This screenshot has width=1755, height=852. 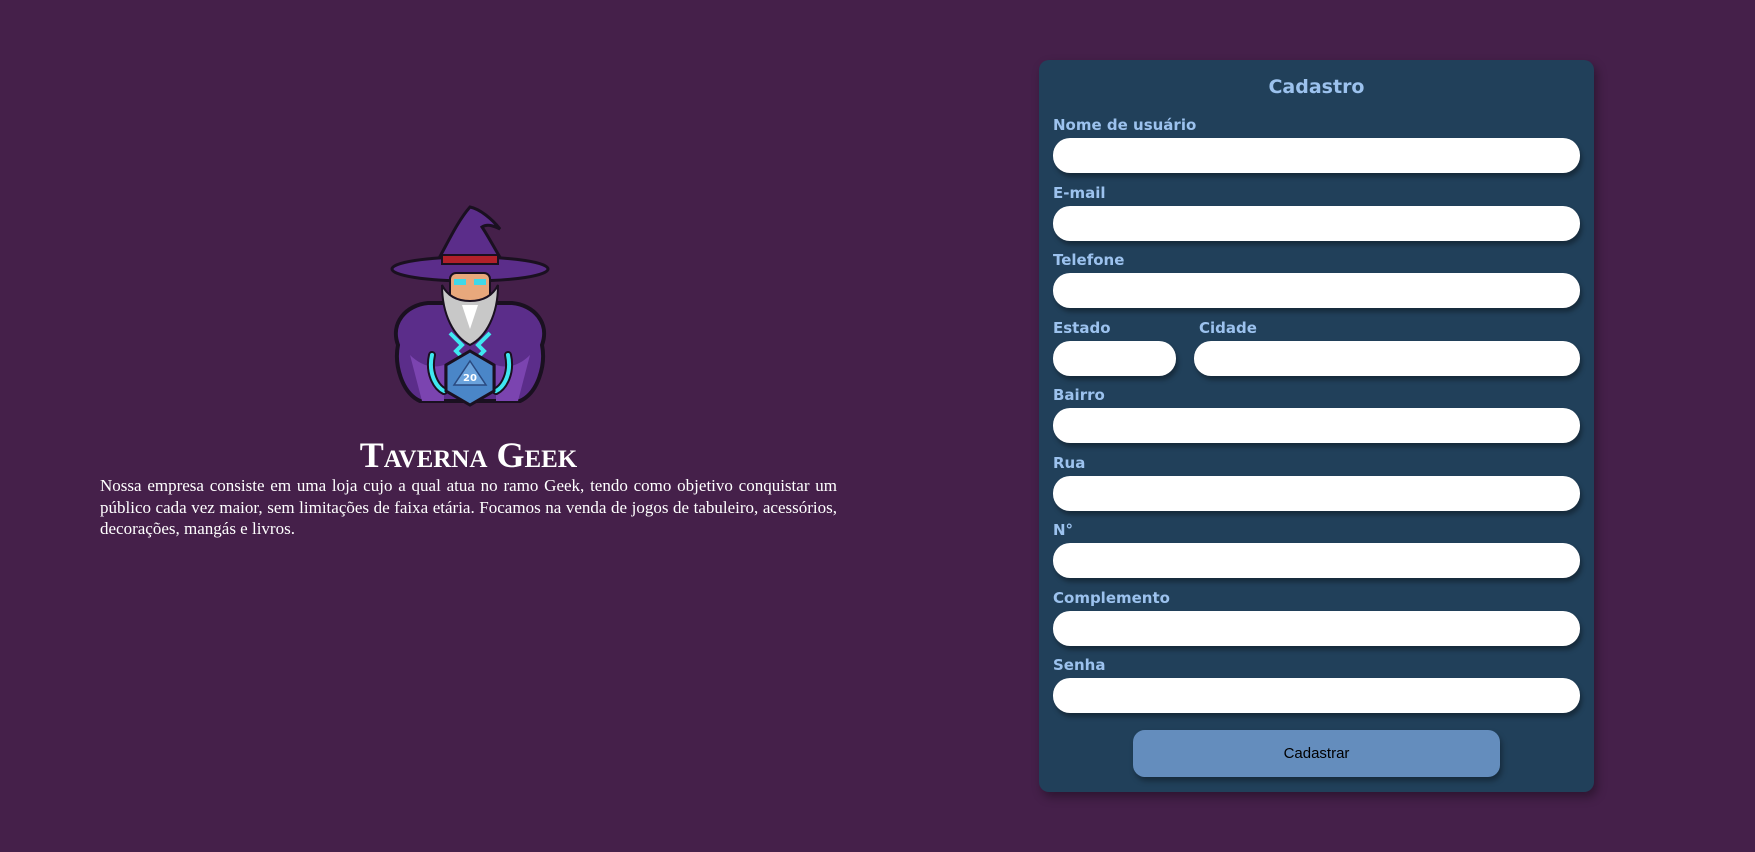 What do you see at coordinates (1069, 463) in the screenshot?
I see `street-label: Rua` at bounding box center [1069, 463].